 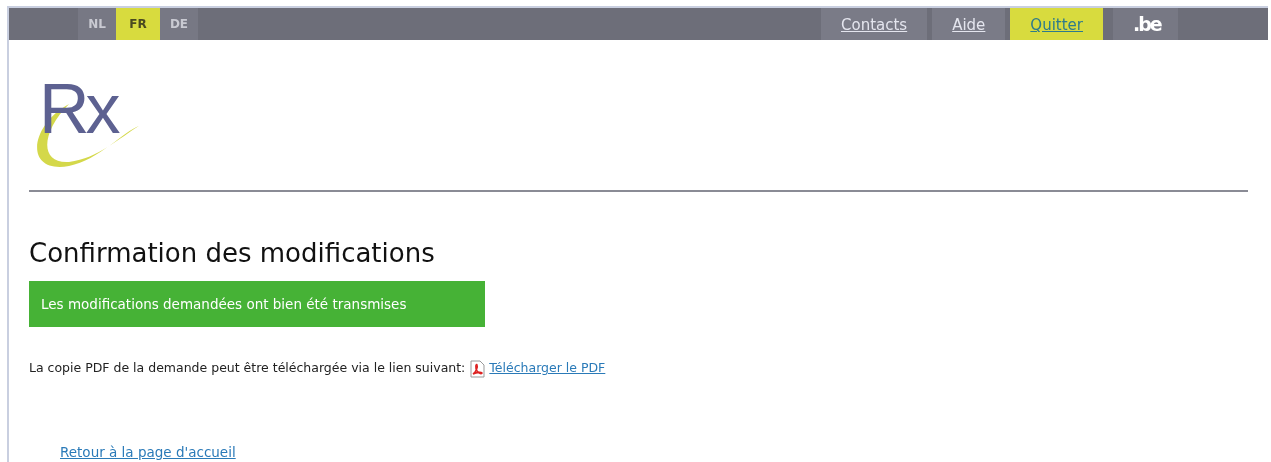 What do you see at coordinates (138, 24) in the screenshot?
I see `language-tab: FR` at bounding box center [138, 24].